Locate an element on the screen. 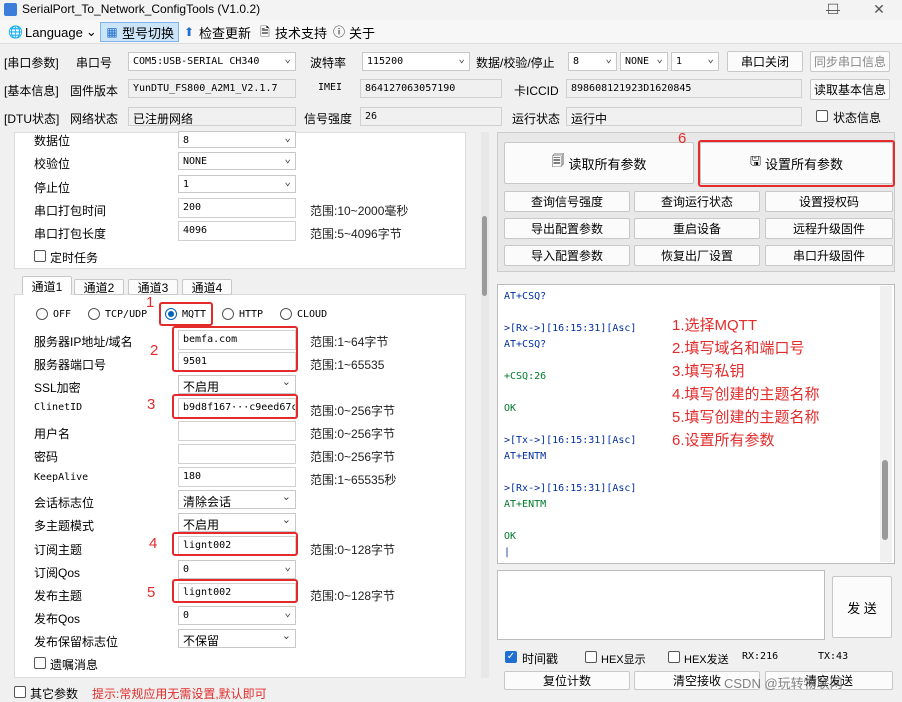  retain-label: 发布保留标志位 is located at coordinates (76, 642).